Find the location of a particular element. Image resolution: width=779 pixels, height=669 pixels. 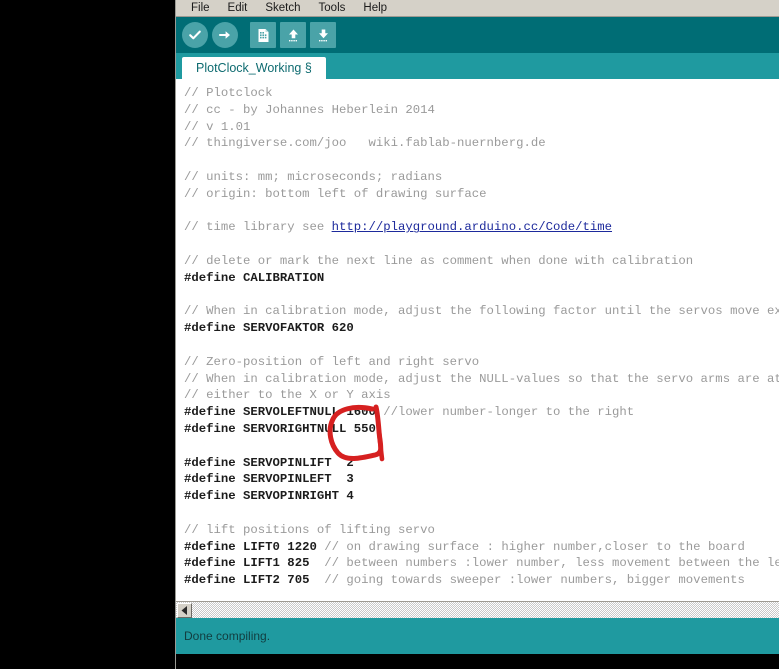

arrow-down-icon is located at coordinates (323, 35).